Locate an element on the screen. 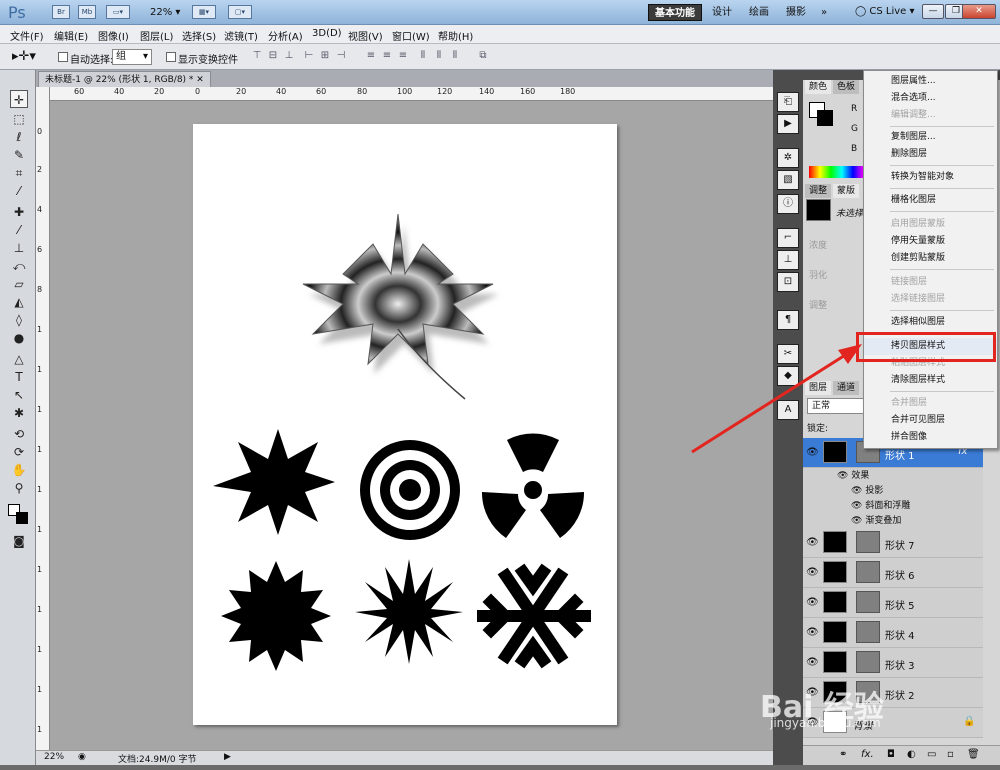  dodge-tool-icon: ● is located at coordinates (19, 338).